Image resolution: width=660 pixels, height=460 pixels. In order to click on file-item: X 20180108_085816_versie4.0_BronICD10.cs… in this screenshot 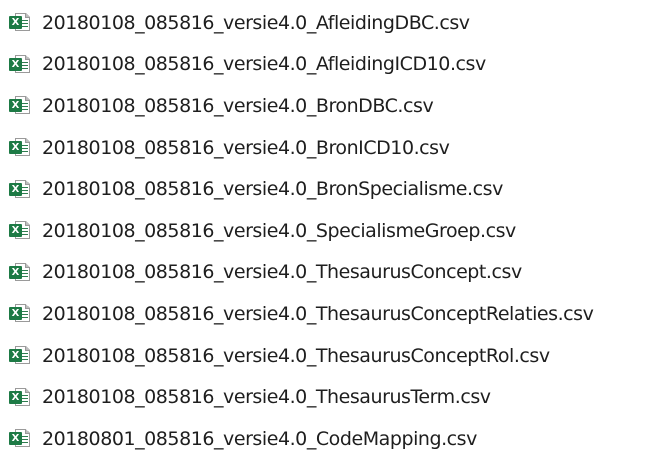, I will do `click(330, 148)`.